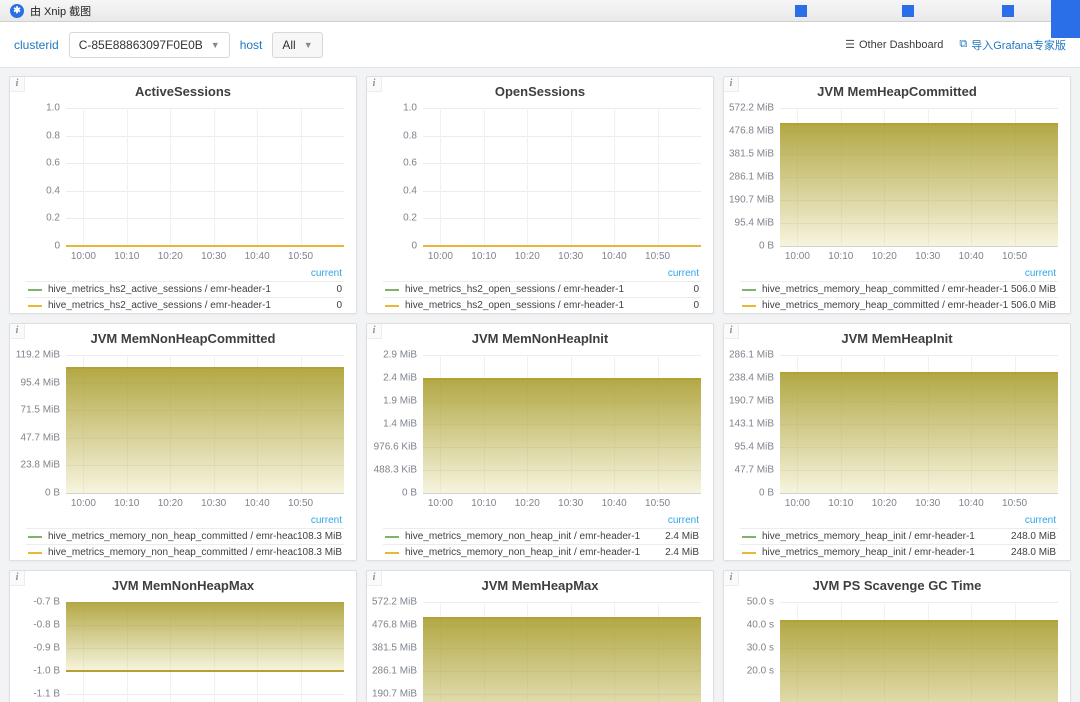 The image size is (1080, 702). Describe the element at coordinates (897, 583) in the screenshot. I see `panel-title: JVM PS Scavenge GC Time` at that location.